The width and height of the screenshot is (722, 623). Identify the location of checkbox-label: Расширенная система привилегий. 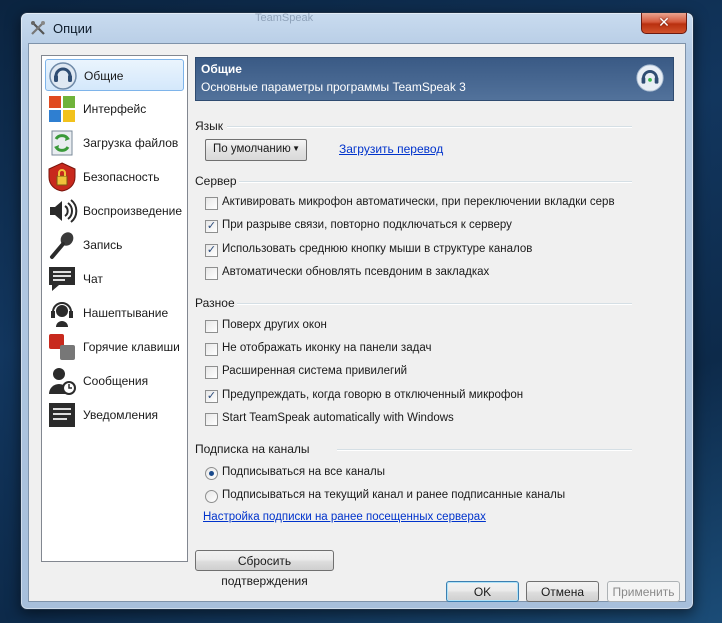
(315, 371).